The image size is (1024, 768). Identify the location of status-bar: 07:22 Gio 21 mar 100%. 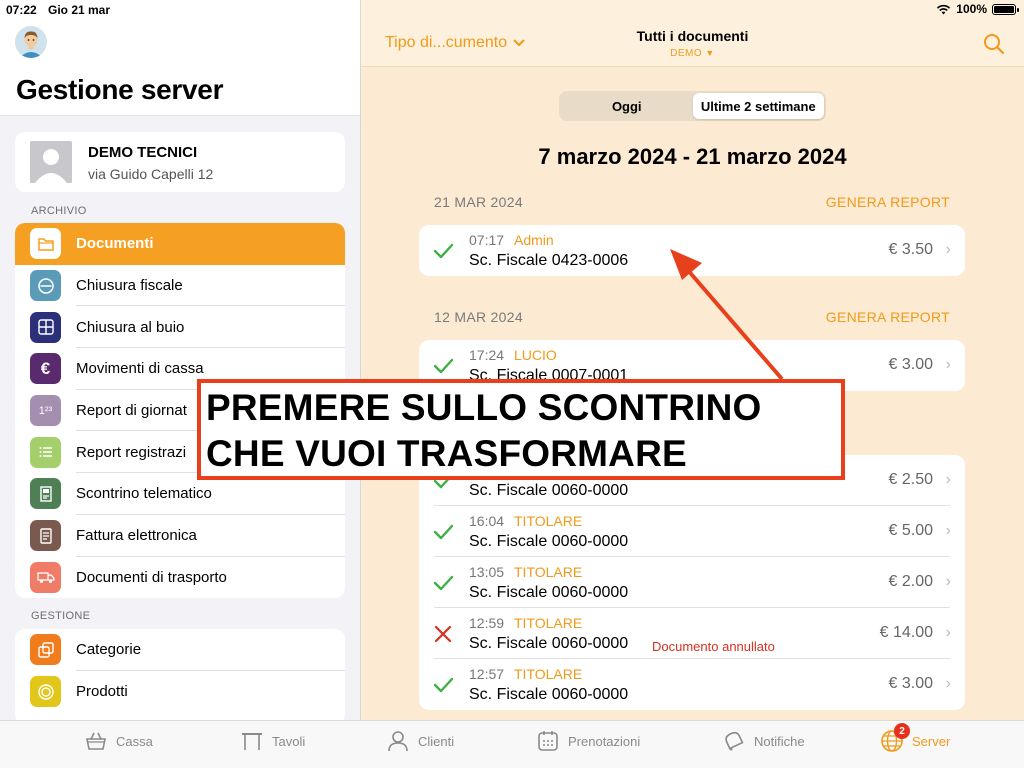
(512, 10).